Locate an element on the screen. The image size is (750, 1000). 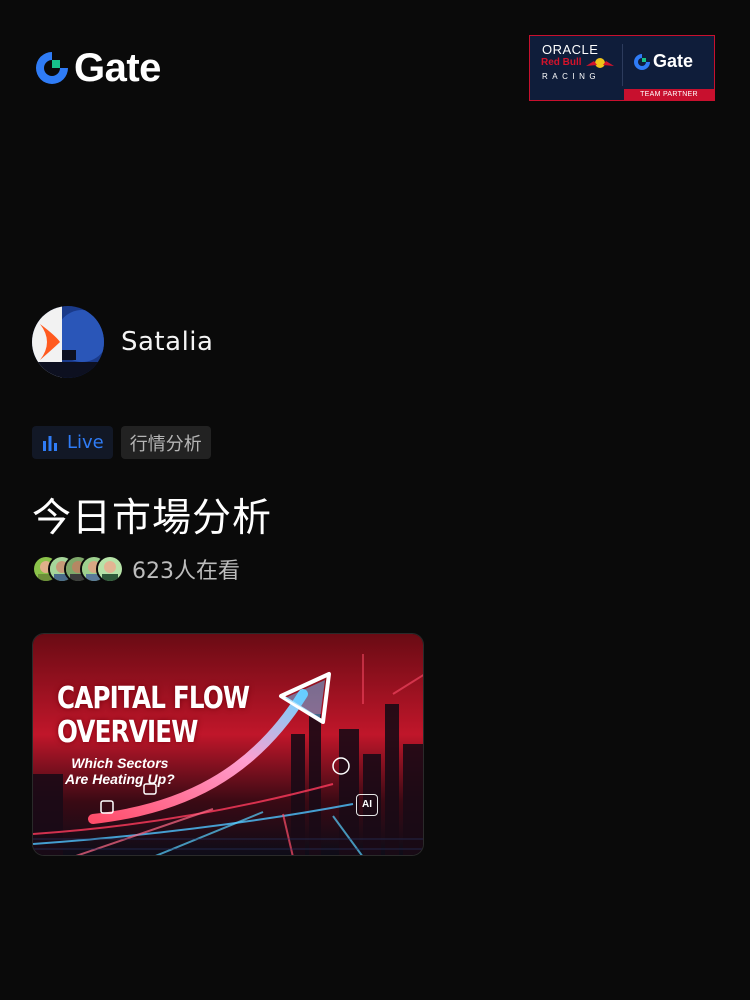
viewer-info: 623人在看 is located at coordinates (136, 569).